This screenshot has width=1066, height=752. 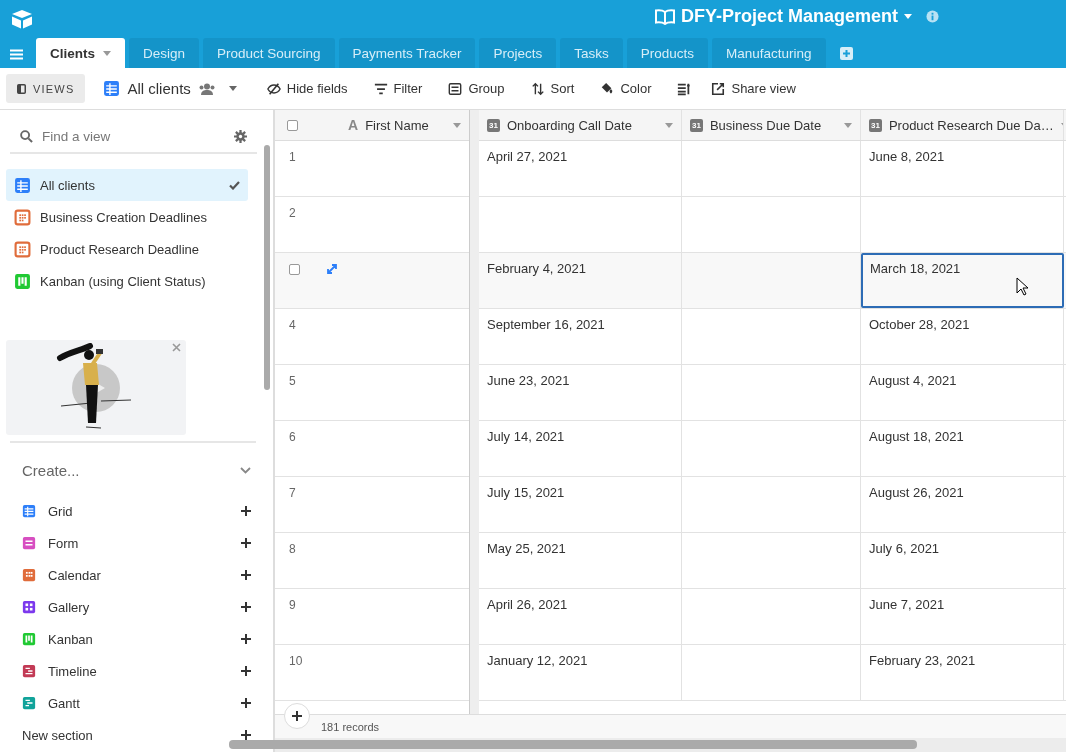 What do you see at coordinates (26, 136) in the screenshot?
I see `search-icon` at bounding box center [26, 136].